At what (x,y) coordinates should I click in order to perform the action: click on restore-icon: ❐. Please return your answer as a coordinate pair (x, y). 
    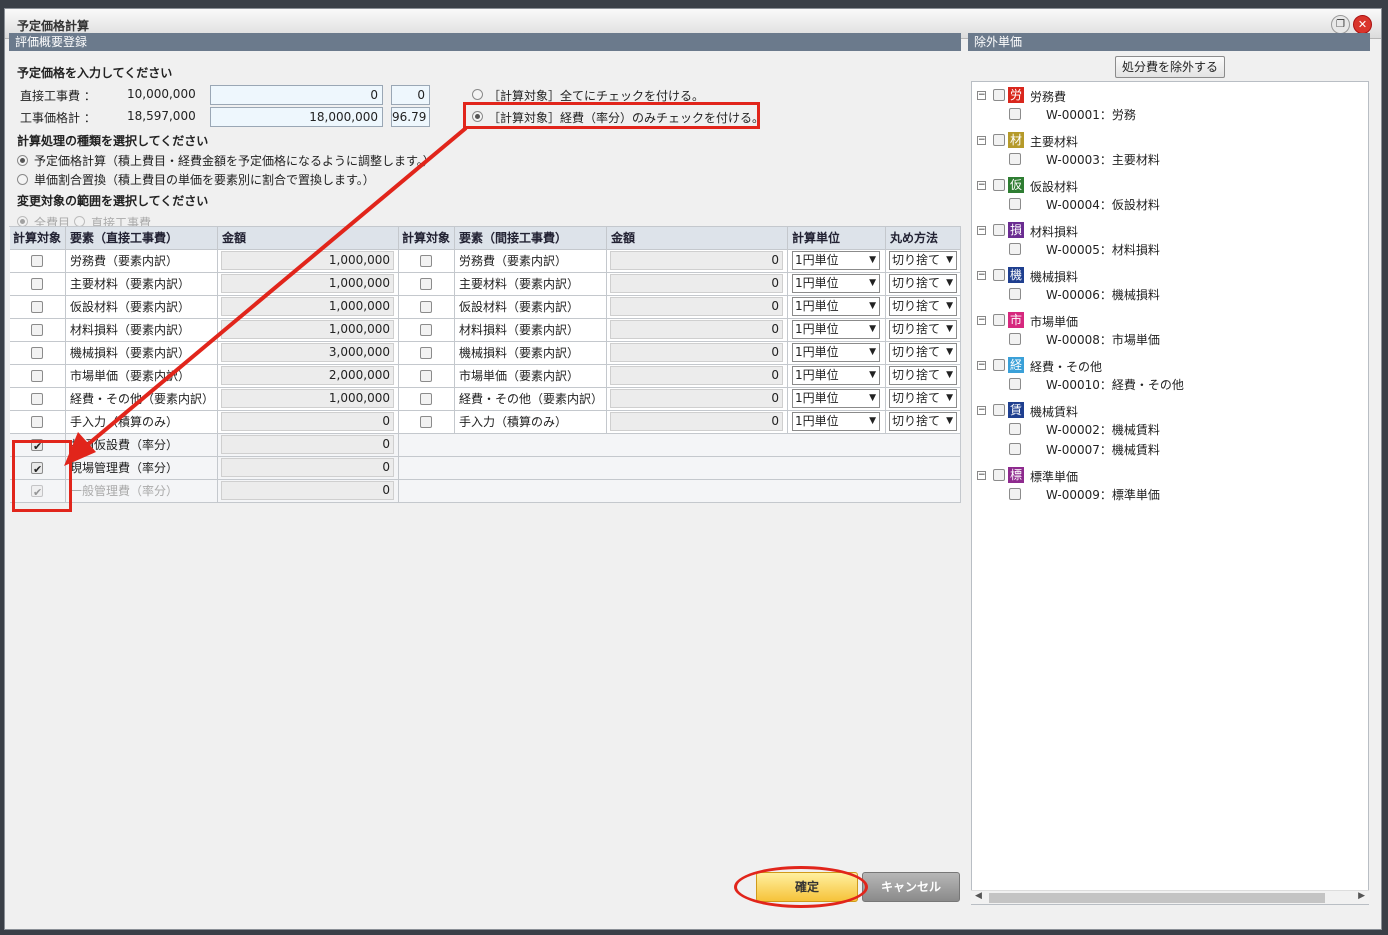
    Looking at the image, I should click on (1340, 24).